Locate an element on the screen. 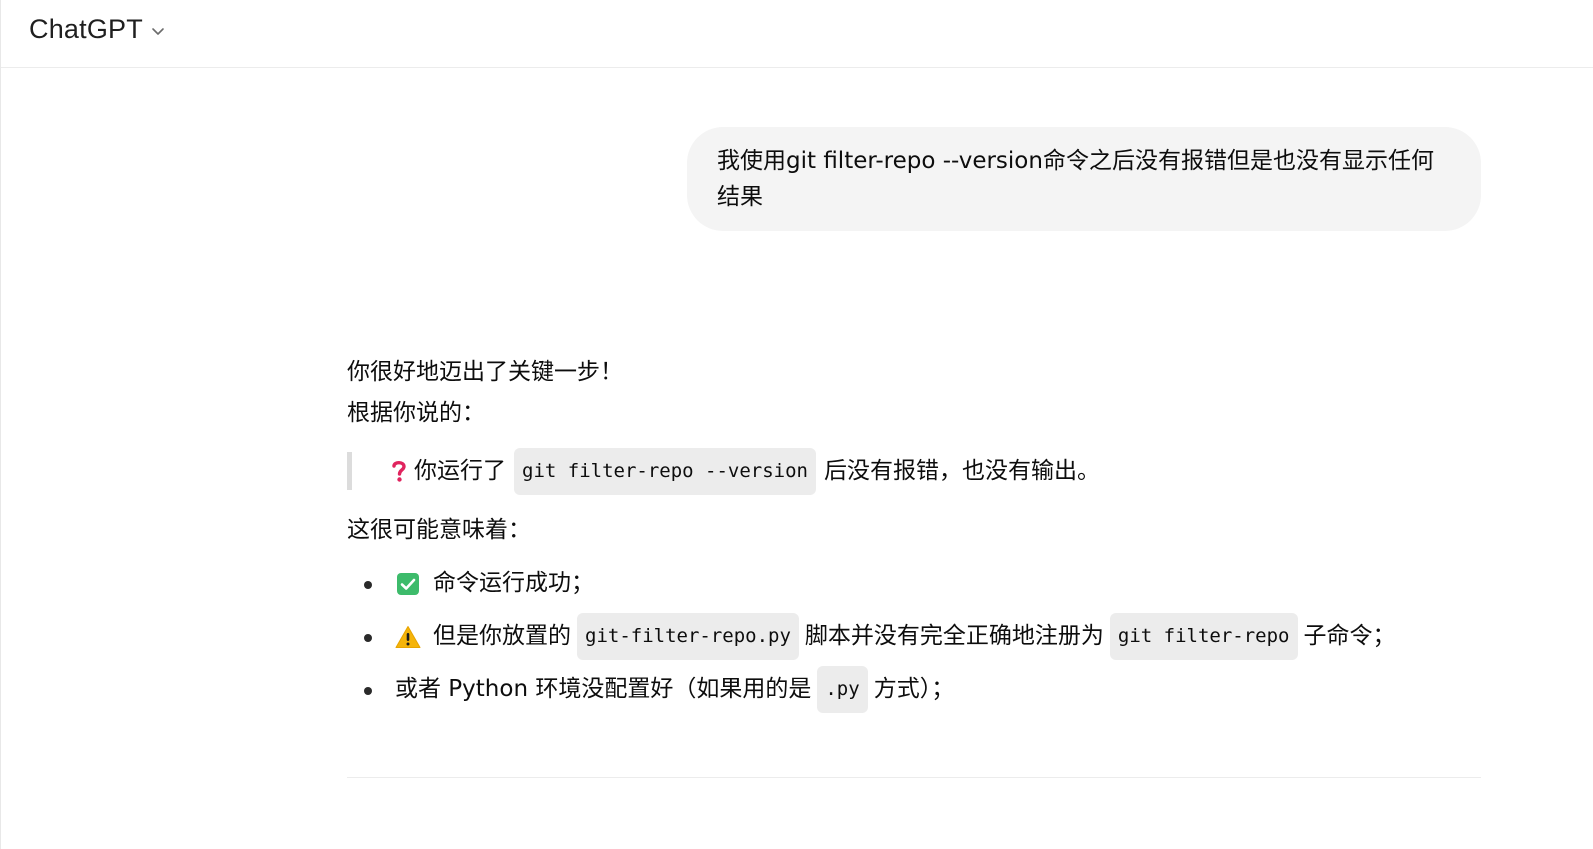 This screenshot has width=1593, height=849. list-item-text: 命令运行成功； is located at coordinates (513, 583).